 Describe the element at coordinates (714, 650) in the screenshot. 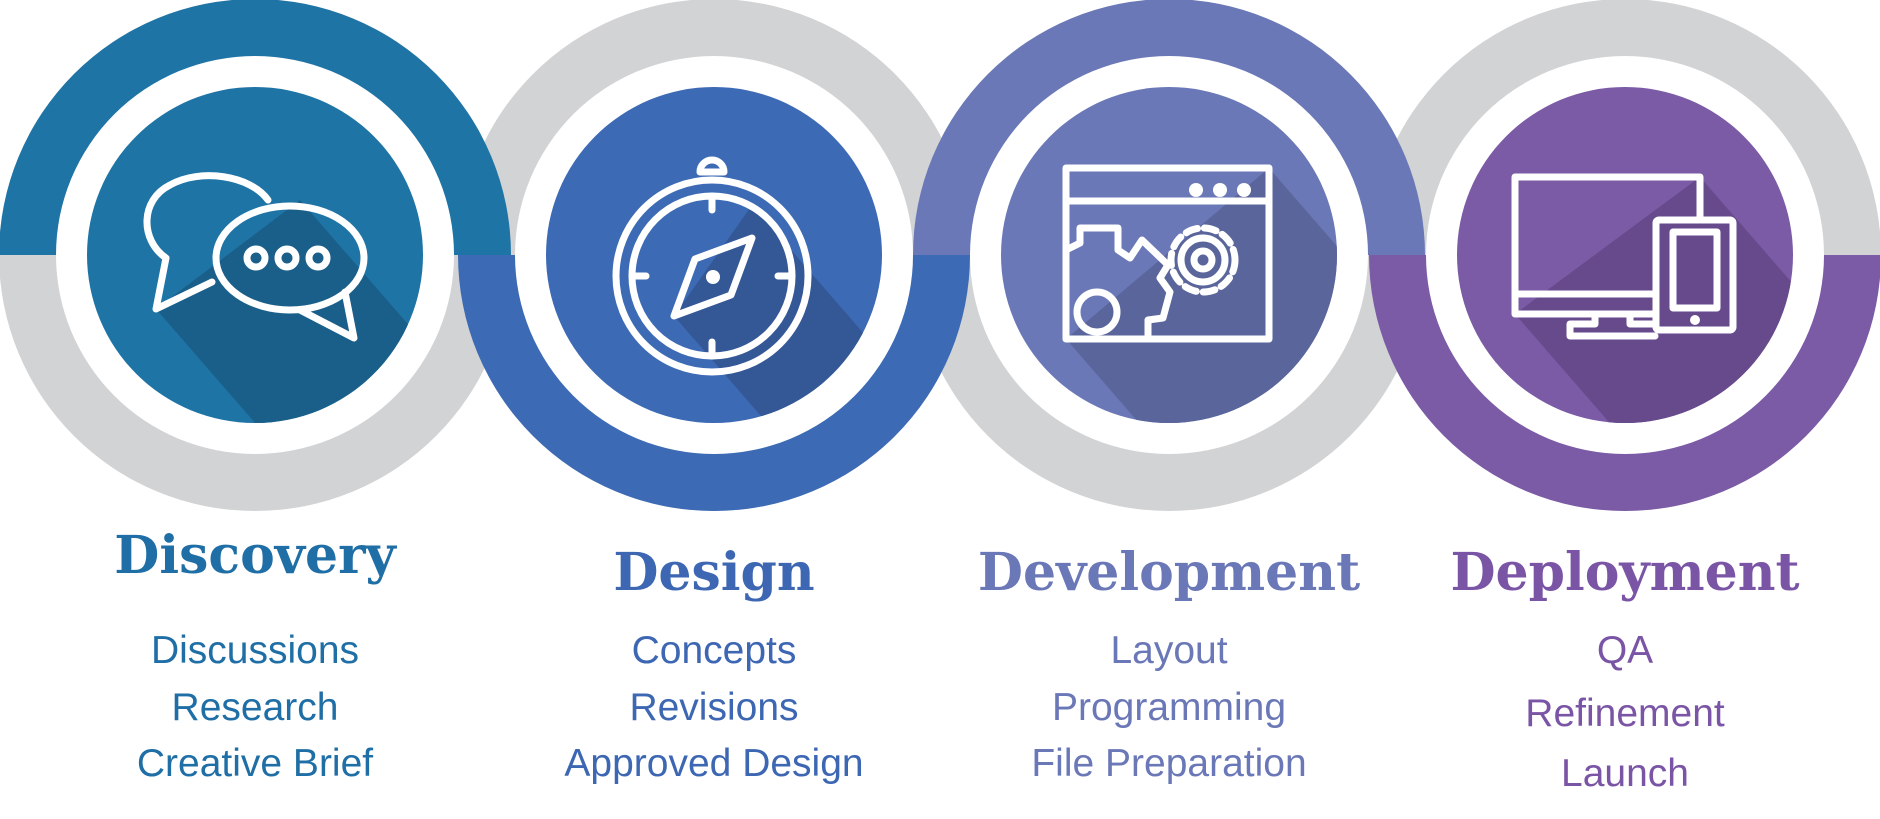

I see `stage-item: Concepts` at that location.